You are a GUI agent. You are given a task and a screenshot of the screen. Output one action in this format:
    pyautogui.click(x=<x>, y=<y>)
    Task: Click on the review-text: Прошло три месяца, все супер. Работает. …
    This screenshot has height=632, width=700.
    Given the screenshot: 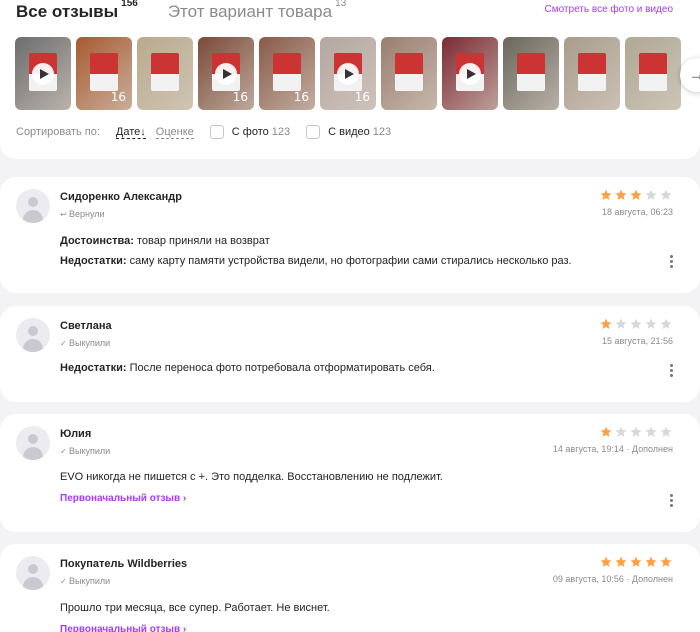 What is the action you would take?
    pyautogui.click(x=195, y=608)
    